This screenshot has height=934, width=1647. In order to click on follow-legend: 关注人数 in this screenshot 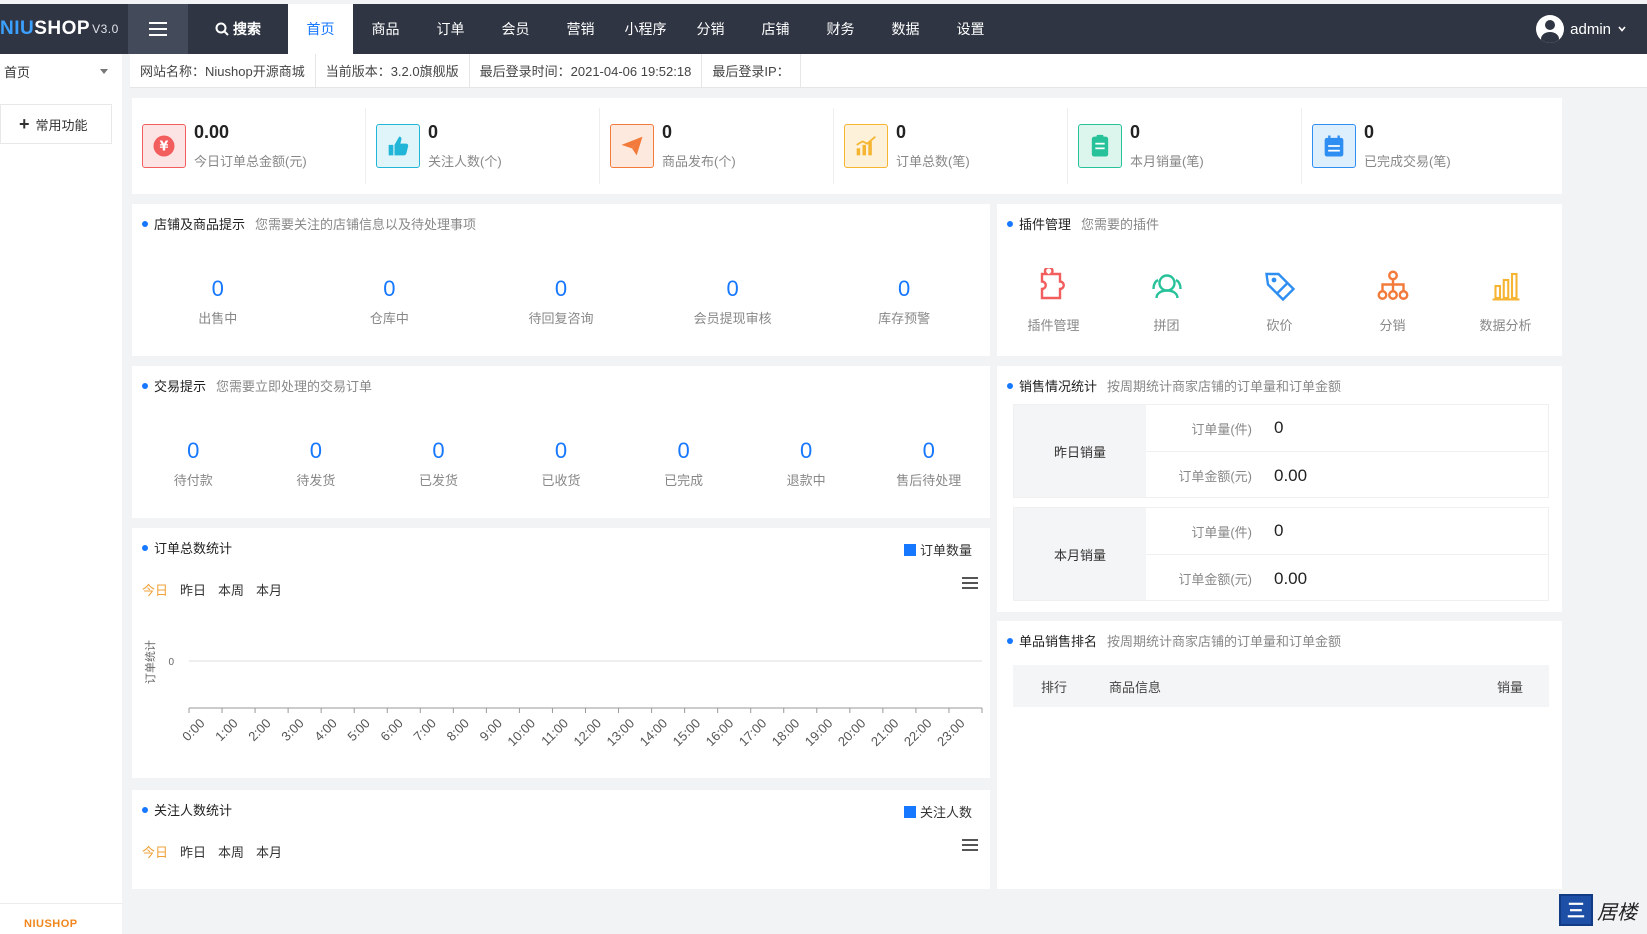, I will do `click(937, 811)`.